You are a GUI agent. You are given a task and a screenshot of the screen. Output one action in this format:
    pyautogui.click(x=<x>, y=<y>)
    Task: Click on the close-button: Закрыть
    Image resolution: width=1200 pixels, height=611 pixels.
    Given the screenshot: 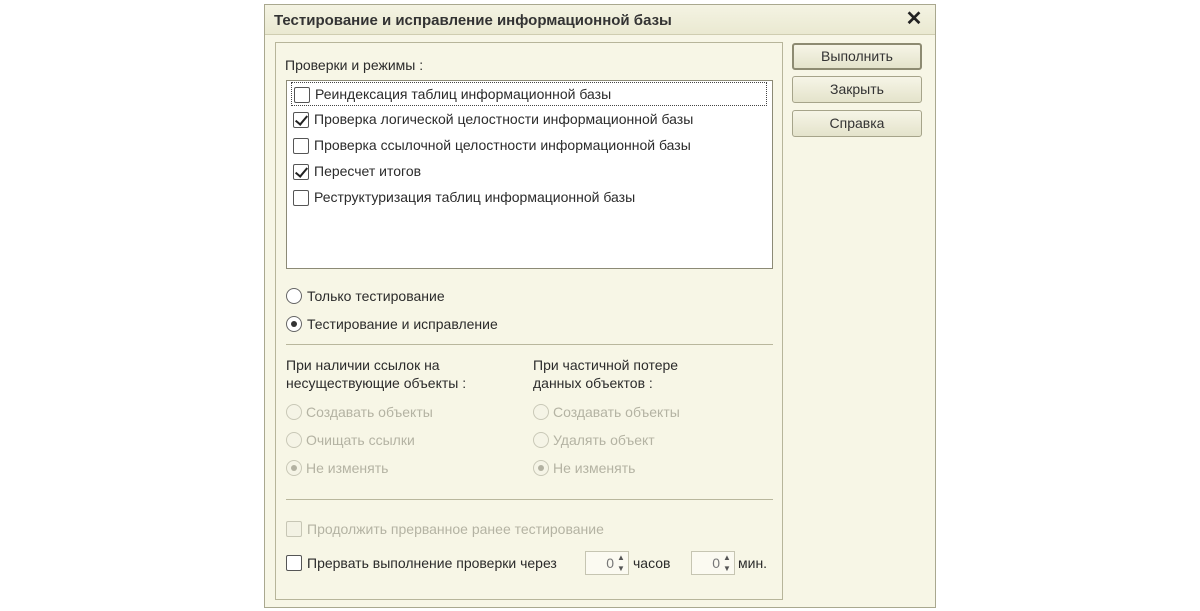 What is the action you would take?
    pyautogui.click(x=857, y=89)
    